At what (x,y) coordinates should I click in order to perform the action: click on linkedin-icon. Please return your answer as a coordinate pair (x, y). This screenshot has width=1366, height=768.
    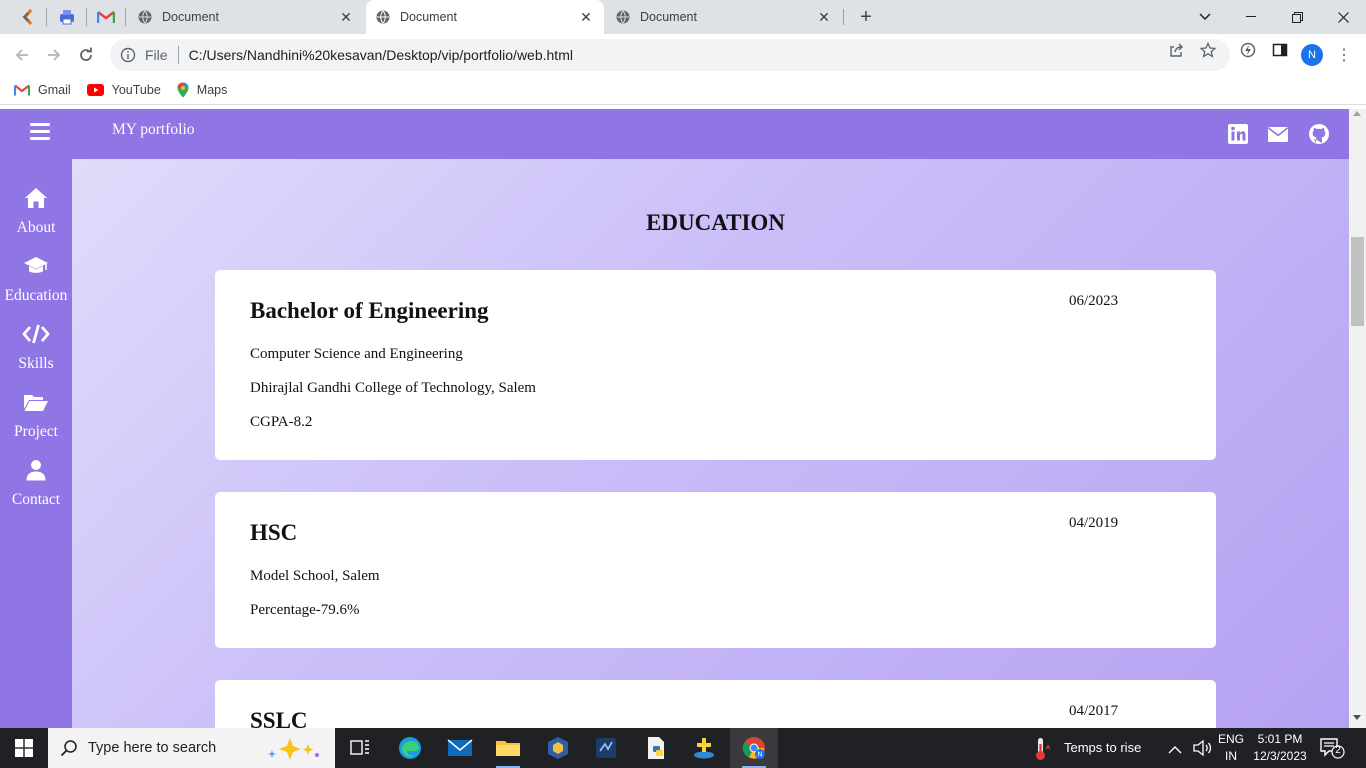
    Looking at the image, I should click on (1238, 134).